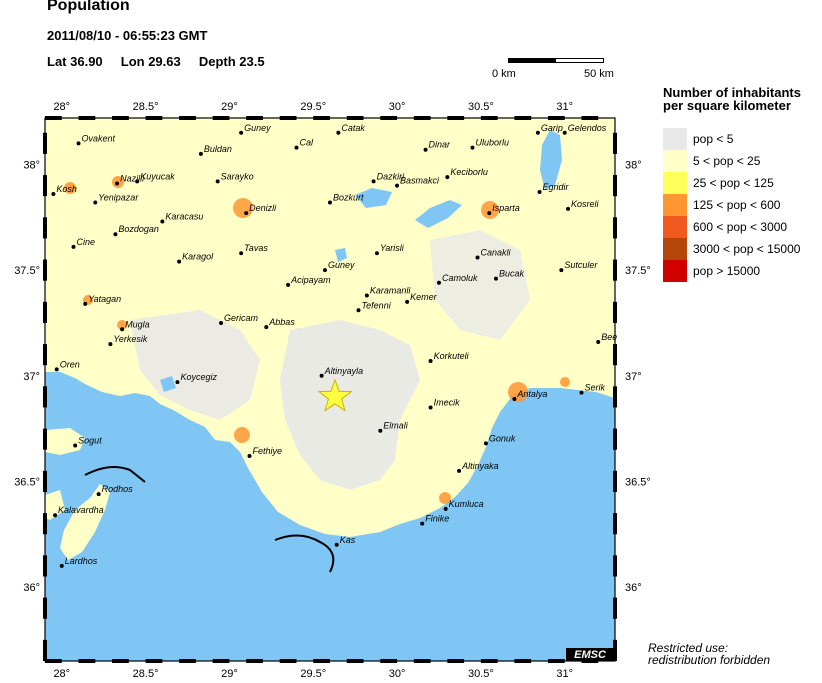 This screenshot has width=822, height=683. I want to click on city-label: Sarayko, so click(237, 176).